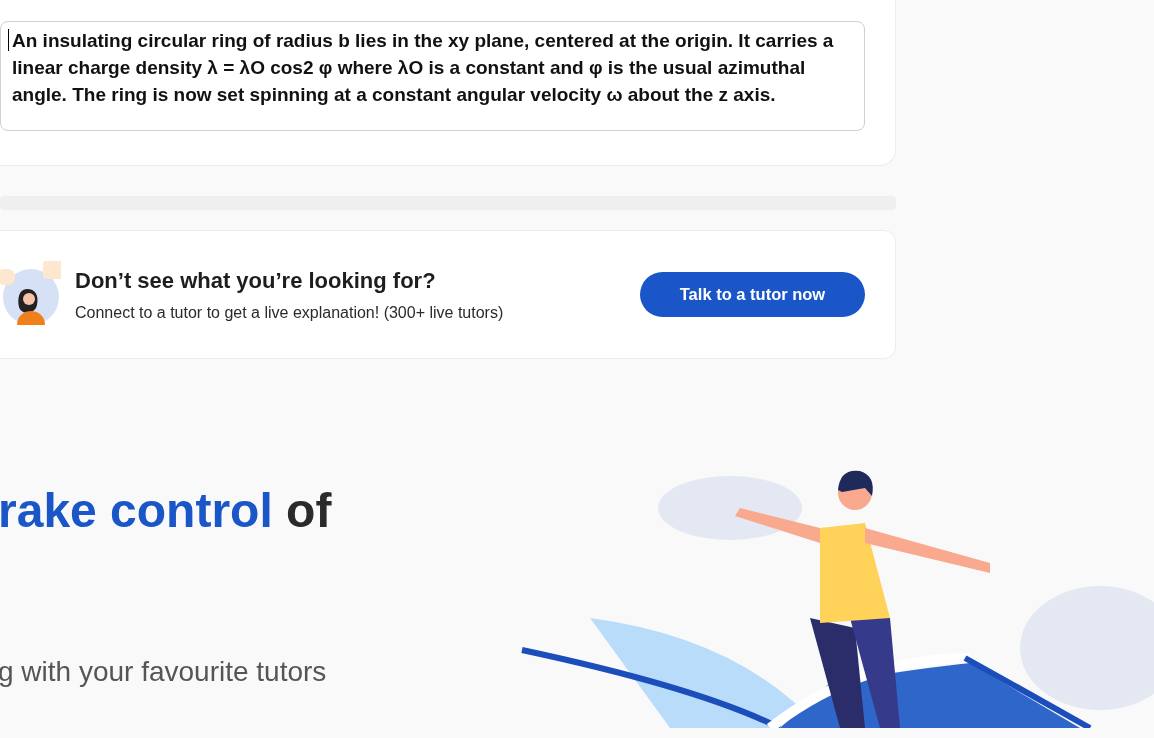  What do you see at coordinates (289, 313) in the screenshot?
I see `banner-subtitle: Connect to a tutor to get a live explanation! (300+ live tutors)` at bounding box center [289, 313].